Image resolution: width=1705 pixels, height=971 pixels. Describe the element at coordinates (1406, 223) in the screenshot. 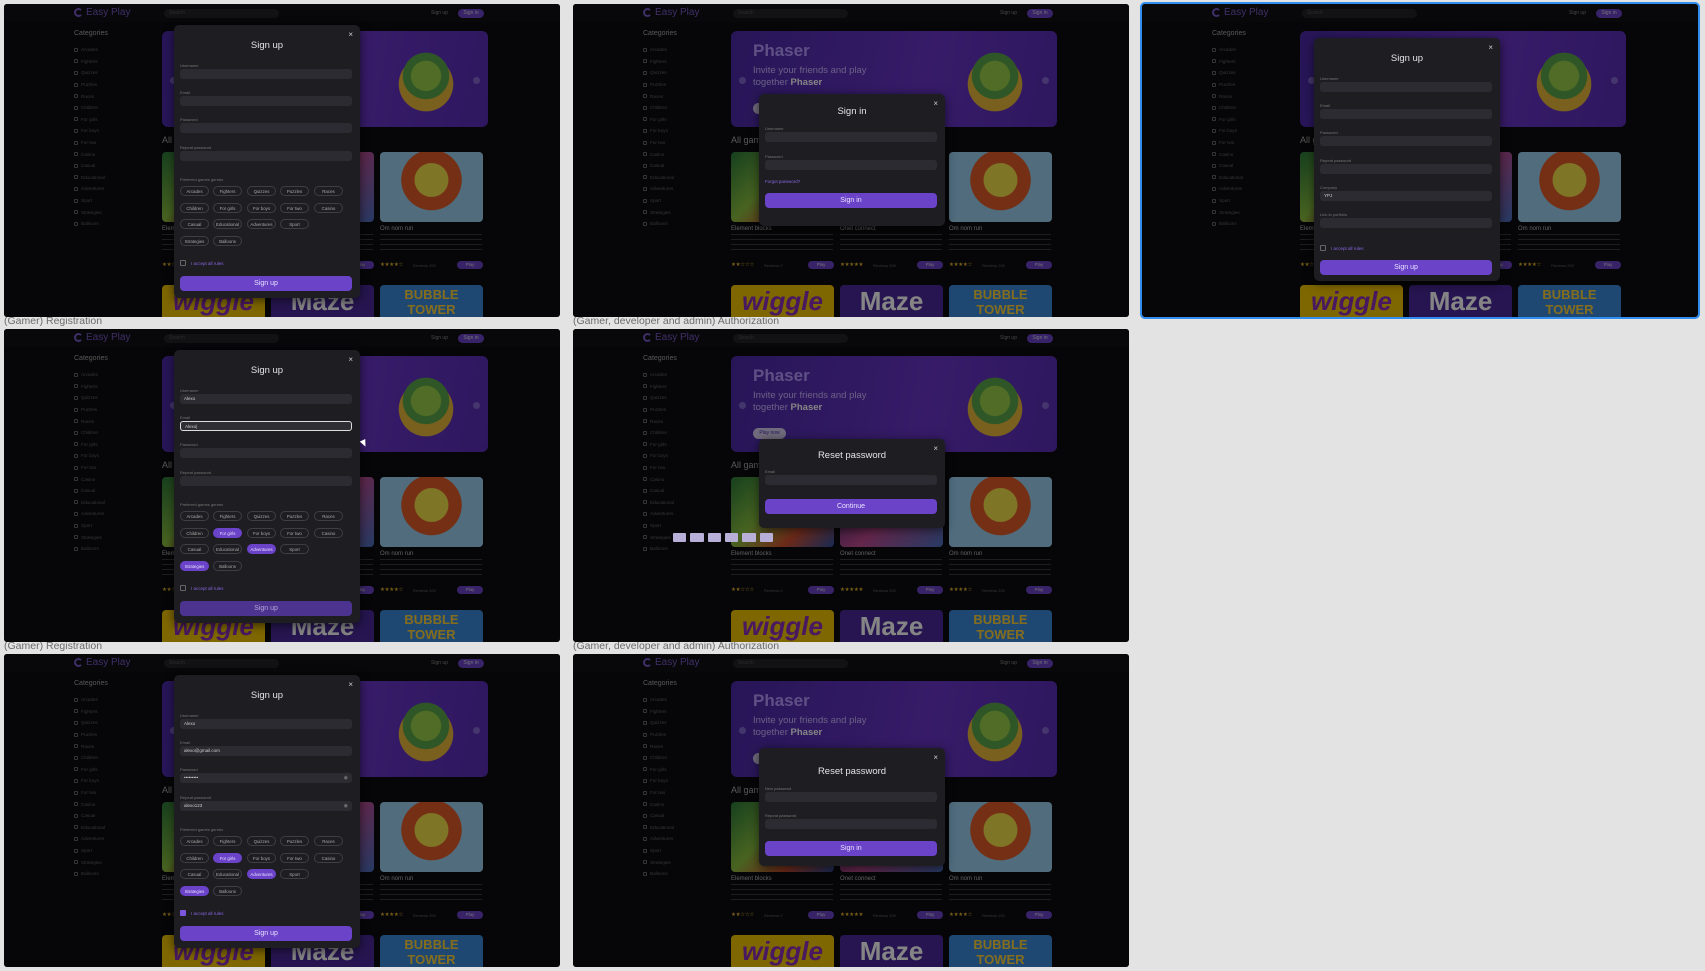

I see `portfolio-link-field` at that location.